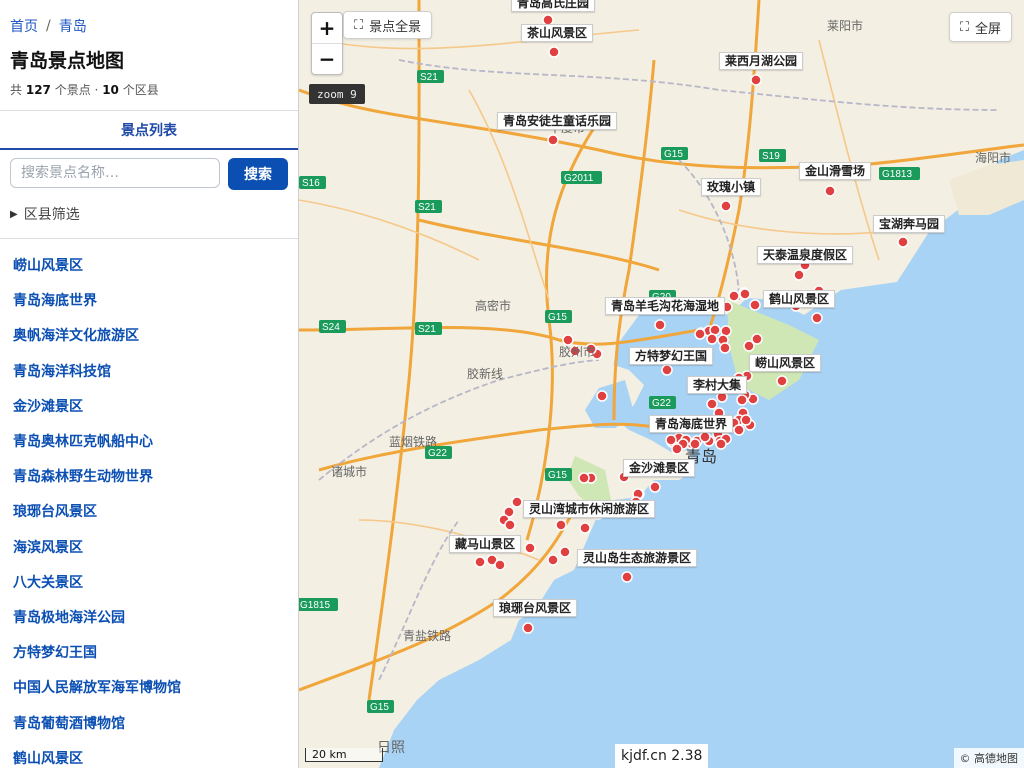  Describe the element at coordinates (731, 187) in the screenshot. I see `map-spot-label: 玫瑰小镇` at that location.